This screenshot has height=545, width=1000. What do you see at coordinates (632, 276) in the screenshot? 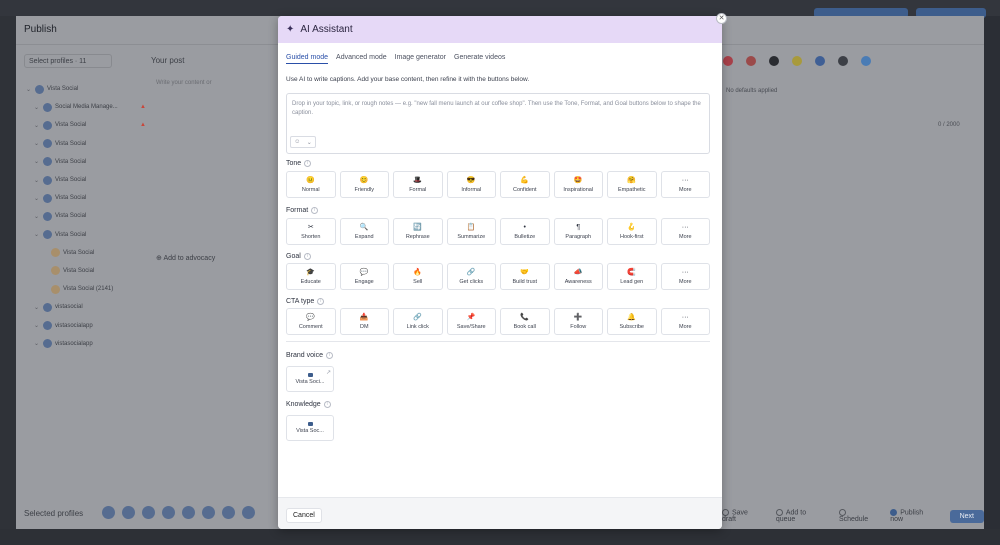
I see `goal-option-lead-gen: 🧲 Lead gen` at bounding box center [632, 276].